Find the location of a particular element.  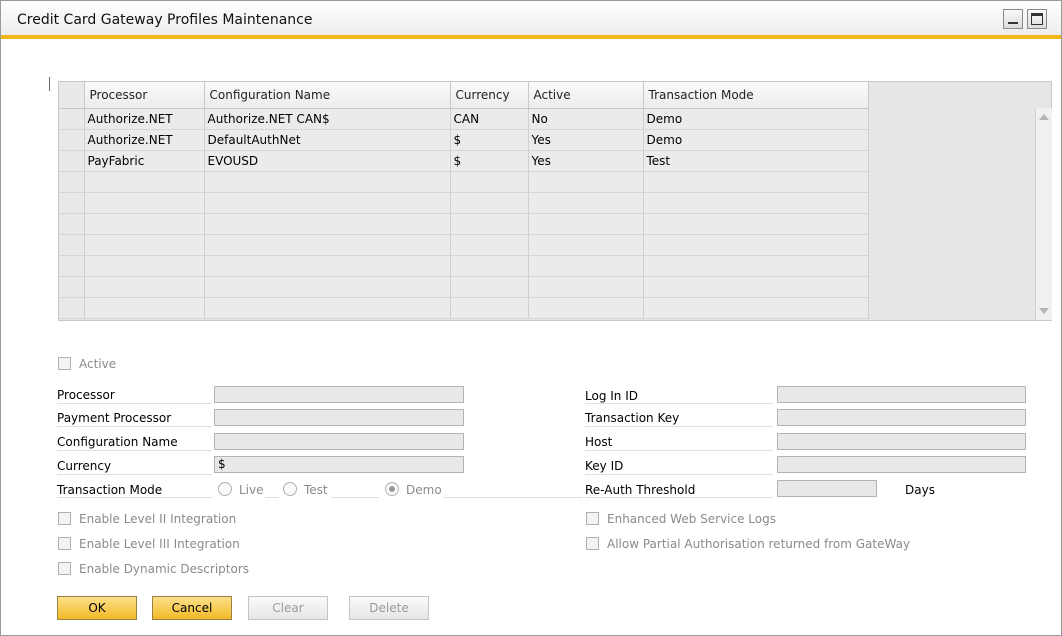

column-header-active: Active is located at coordinates (586, 95).